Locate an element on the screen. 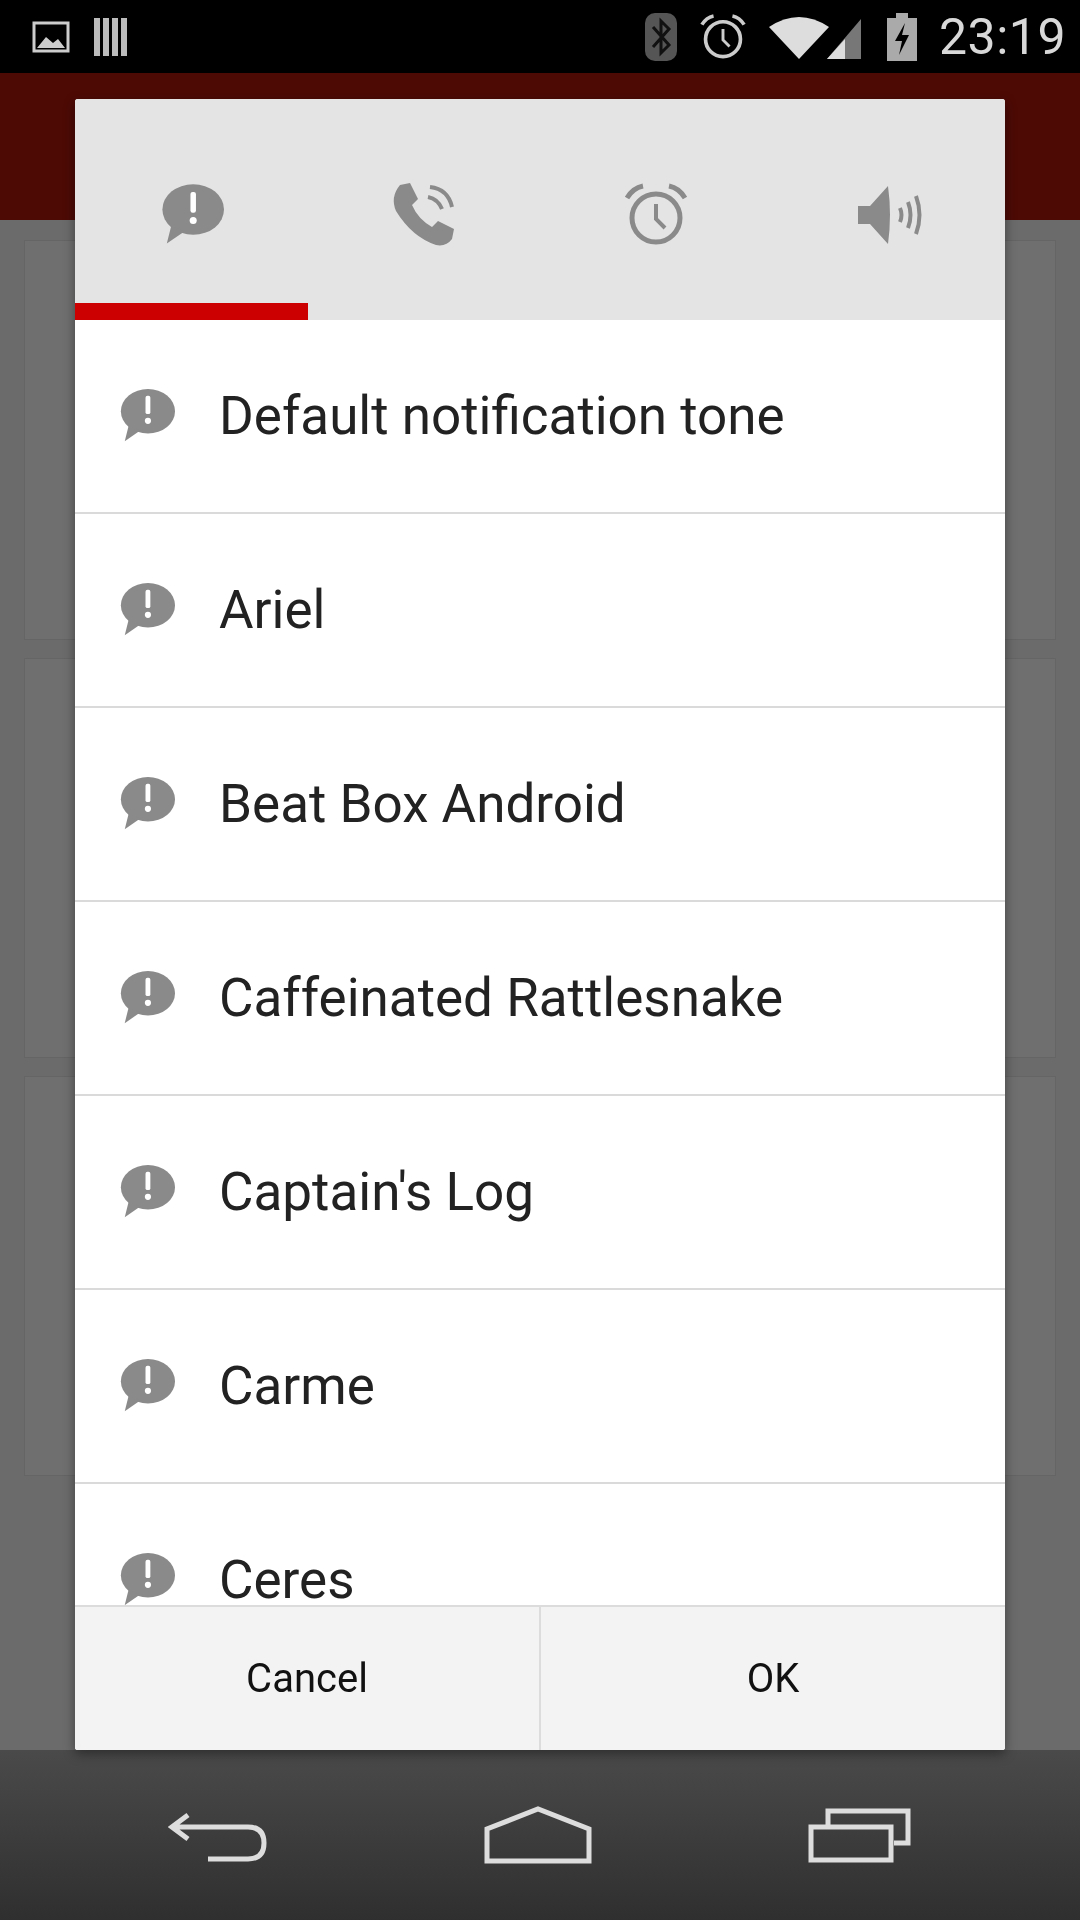 This screenshot has width=1080, height=1920. home-icon is located at coordinates (538, 1835).